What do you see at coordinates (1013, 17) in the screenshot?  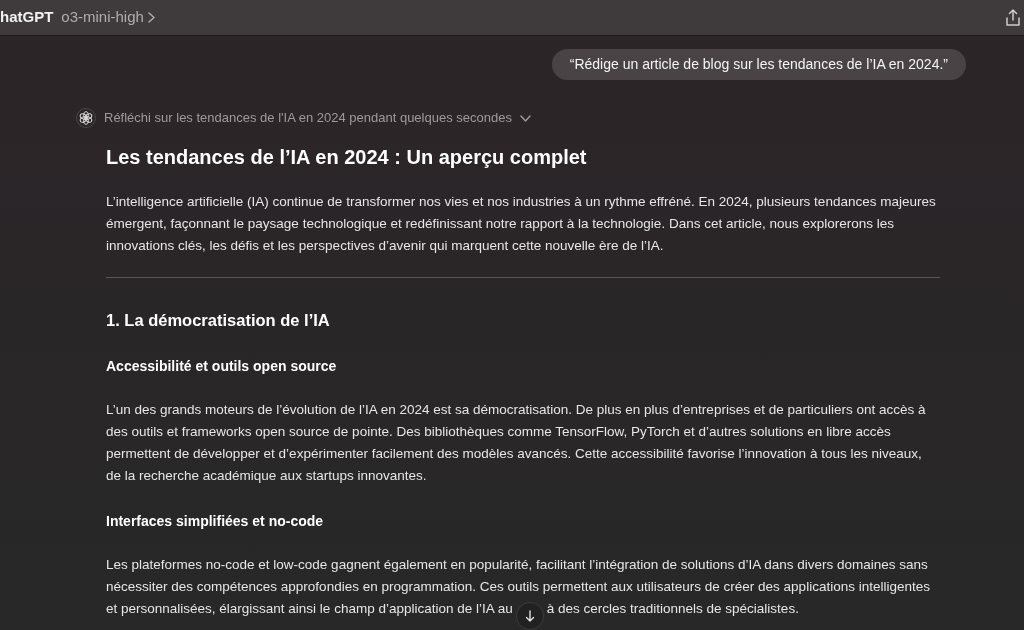 I see `share-icon` at bounding box center [1013, 17].